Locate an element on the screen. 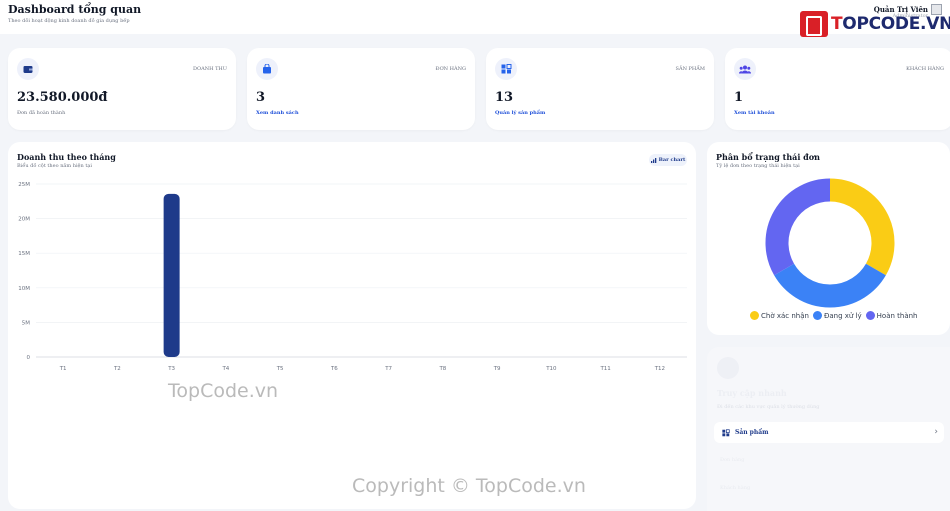  stat-label: DOANH THU is located at coordinates (210, 69).